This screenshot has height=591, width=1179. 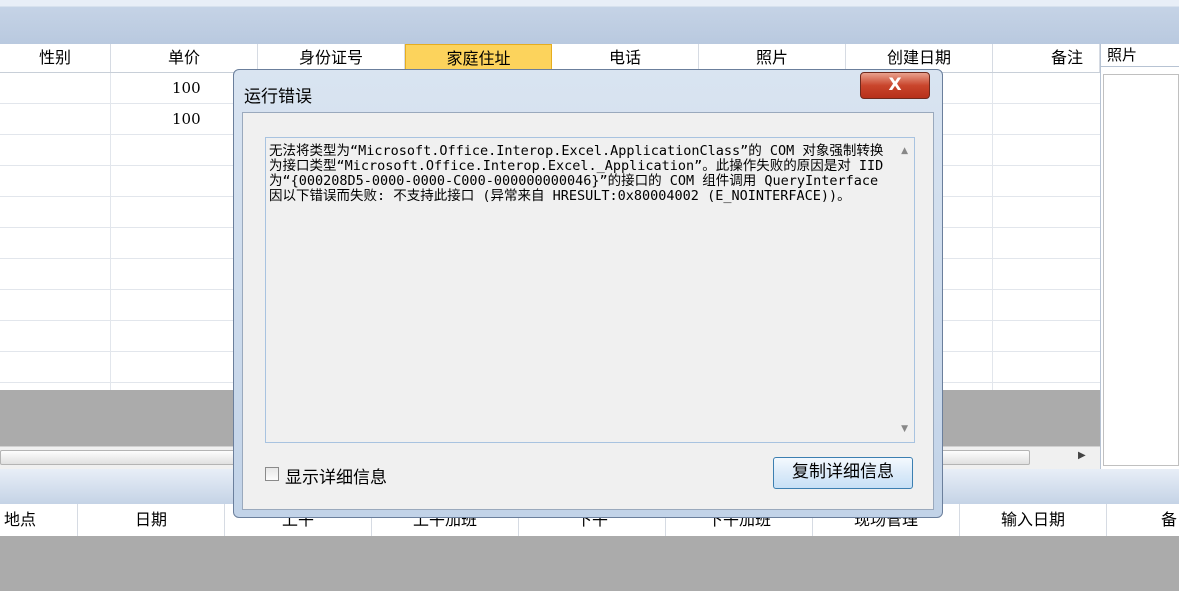 What do you see at coordinates (1140, 55) in the screenshot?
I see `photo-panel-title: 照片` at bounding box center [1140, 55].